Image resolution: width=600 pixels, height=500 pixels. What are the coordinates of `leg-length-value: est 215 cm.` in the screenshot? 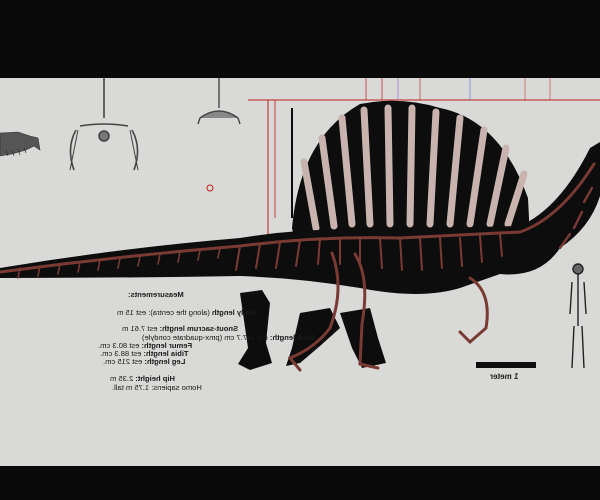 It's located at (123, 361).